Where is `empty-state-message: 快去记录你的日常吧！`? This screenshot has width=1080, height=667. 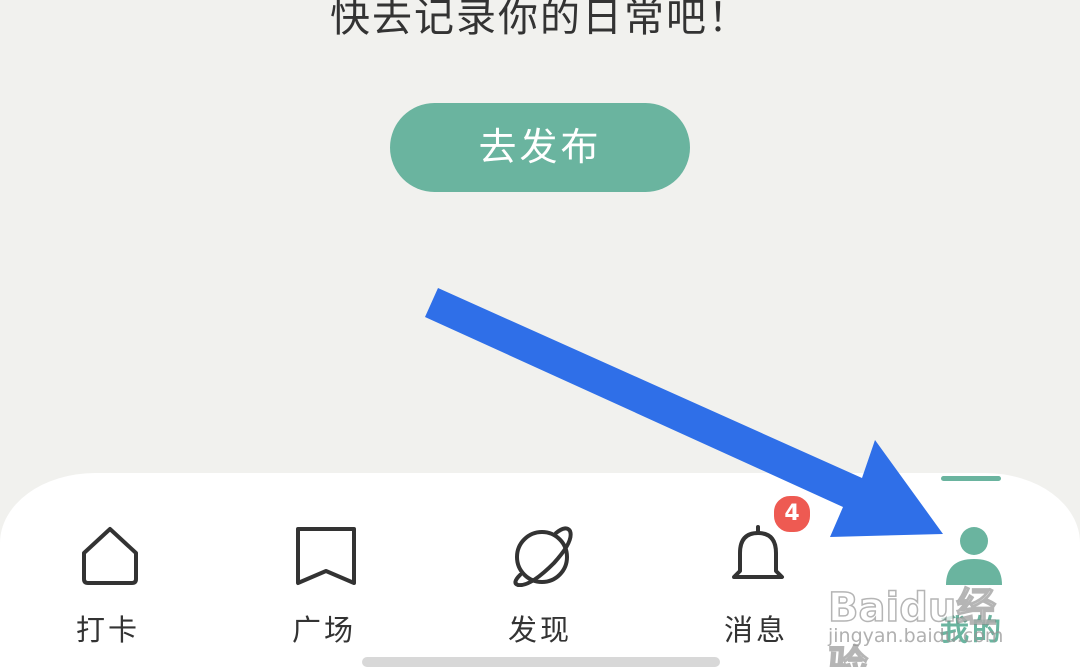
empty-state-message: 快去记录你的日常吧！ is located at coordinates (540, 20).